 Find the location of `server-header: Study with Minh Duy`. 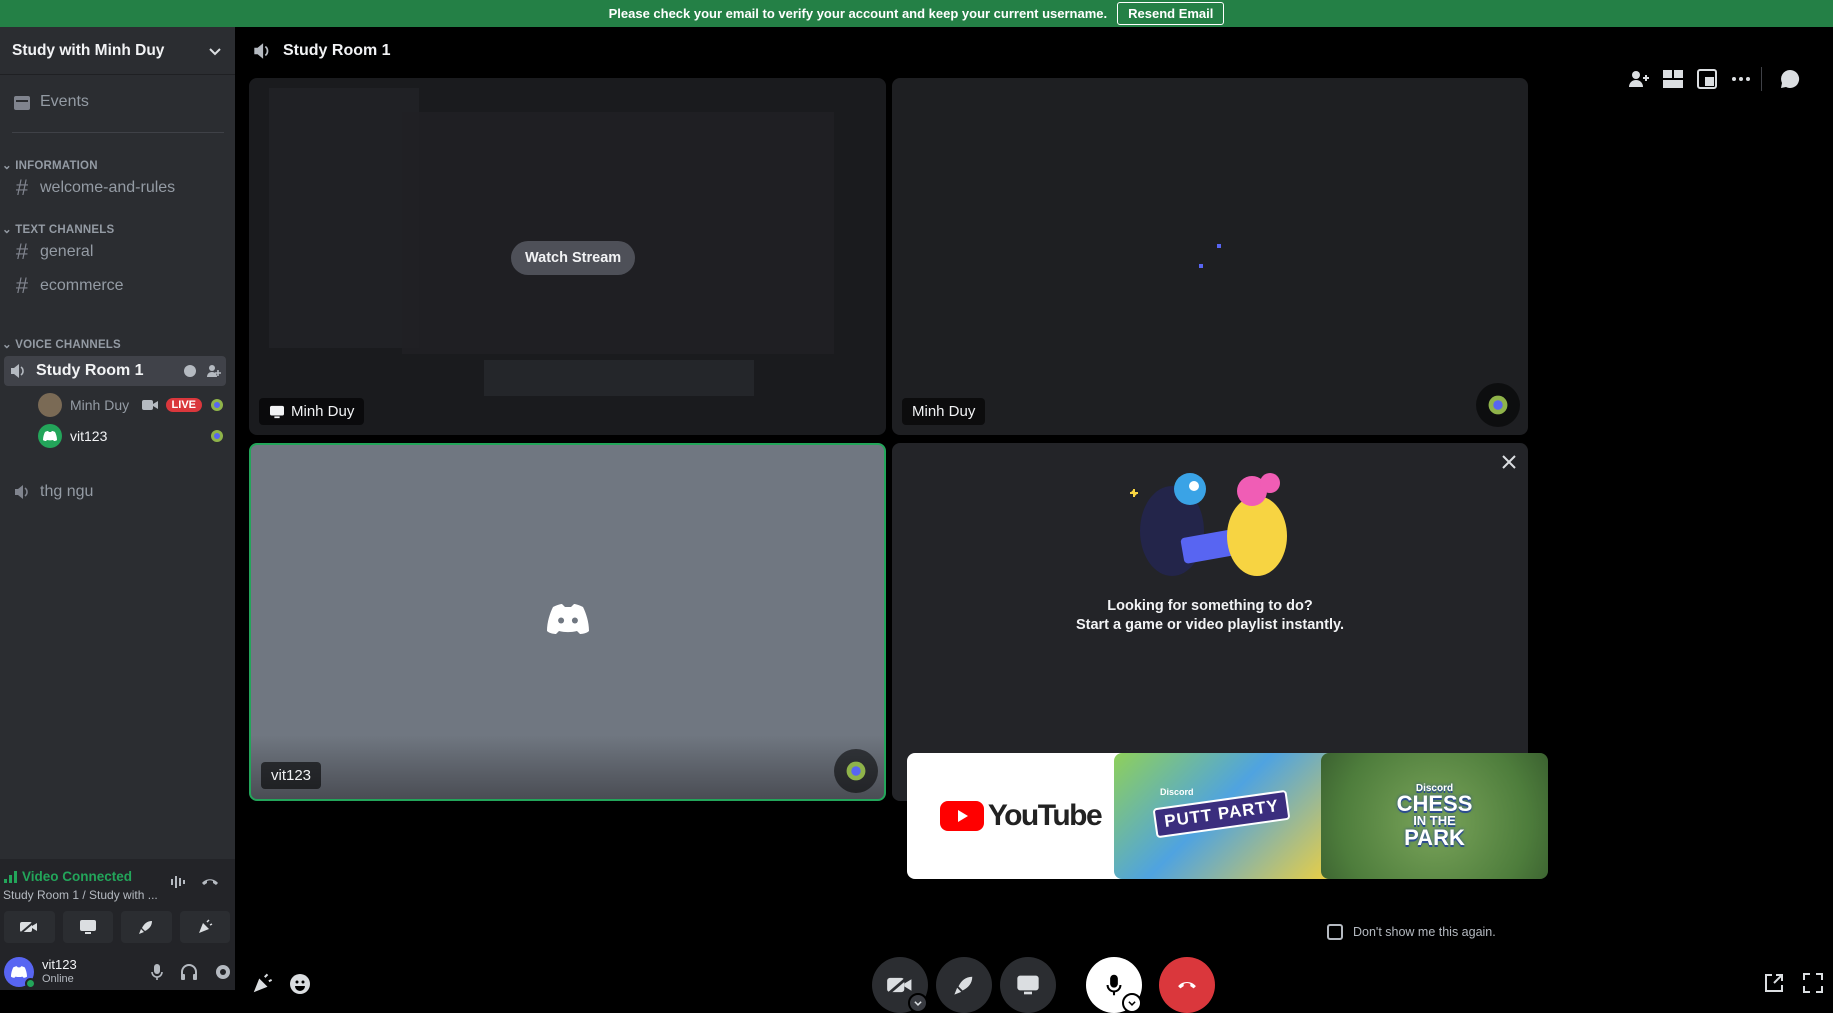

server-header: Study with Minh Duy is located at coordinates (117, 51).